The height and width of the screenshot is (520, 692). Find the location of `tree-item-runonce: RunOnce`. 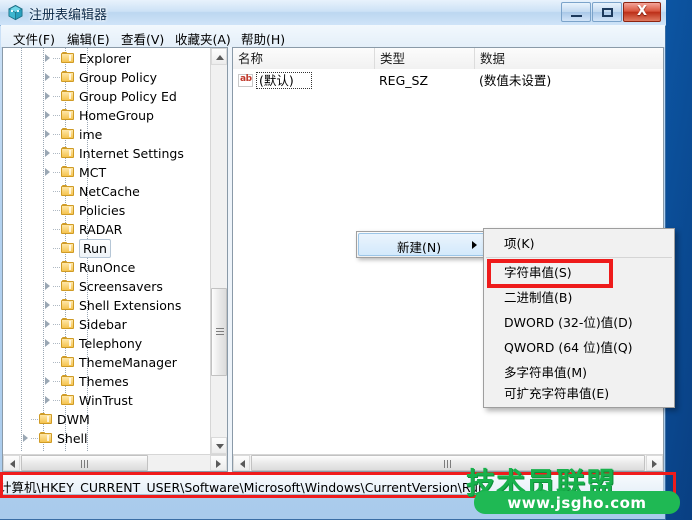

tree-item-runonce: RunOnce is located at coordinates (106, 267).